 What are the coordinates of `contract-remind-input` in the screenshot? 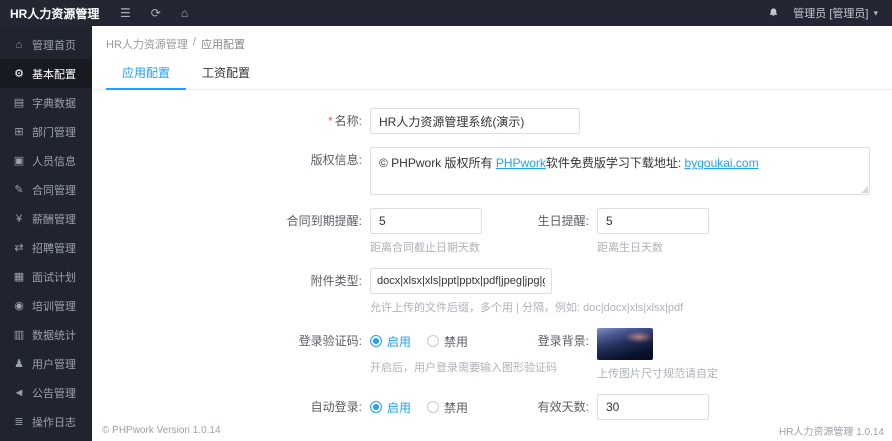 It's located at (426, 221).